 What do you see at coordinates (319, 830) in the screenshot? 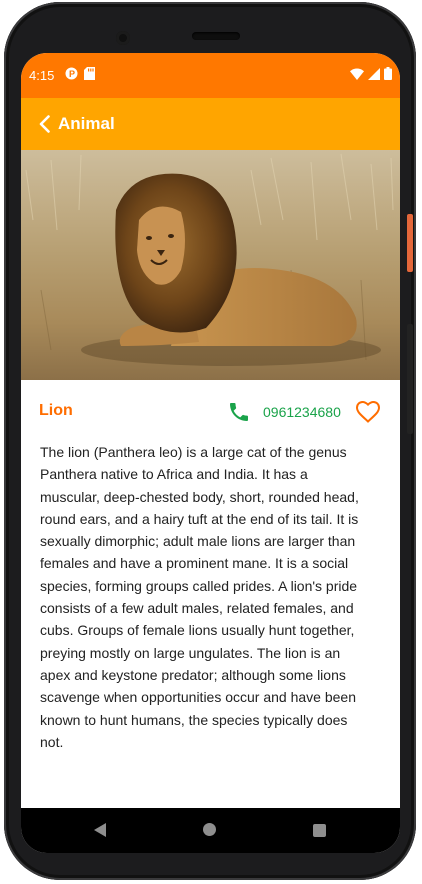
I see `nav-recents-icon` at bounding box center [319, 830].